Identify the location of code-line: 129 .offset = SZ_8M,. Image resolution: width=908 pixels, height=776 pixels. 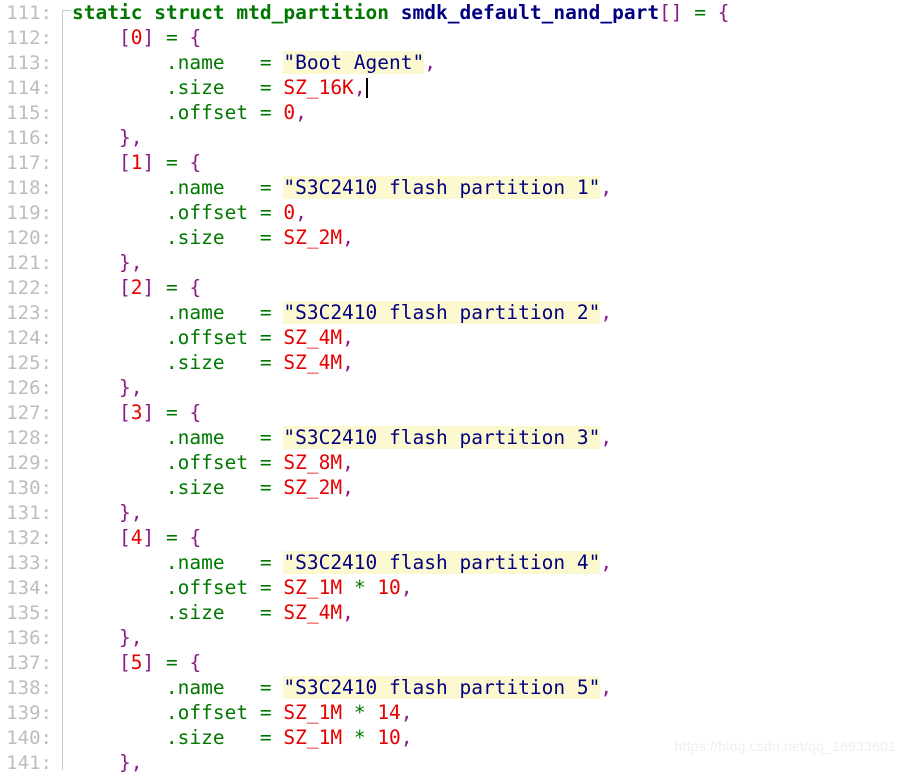
(454, 462).